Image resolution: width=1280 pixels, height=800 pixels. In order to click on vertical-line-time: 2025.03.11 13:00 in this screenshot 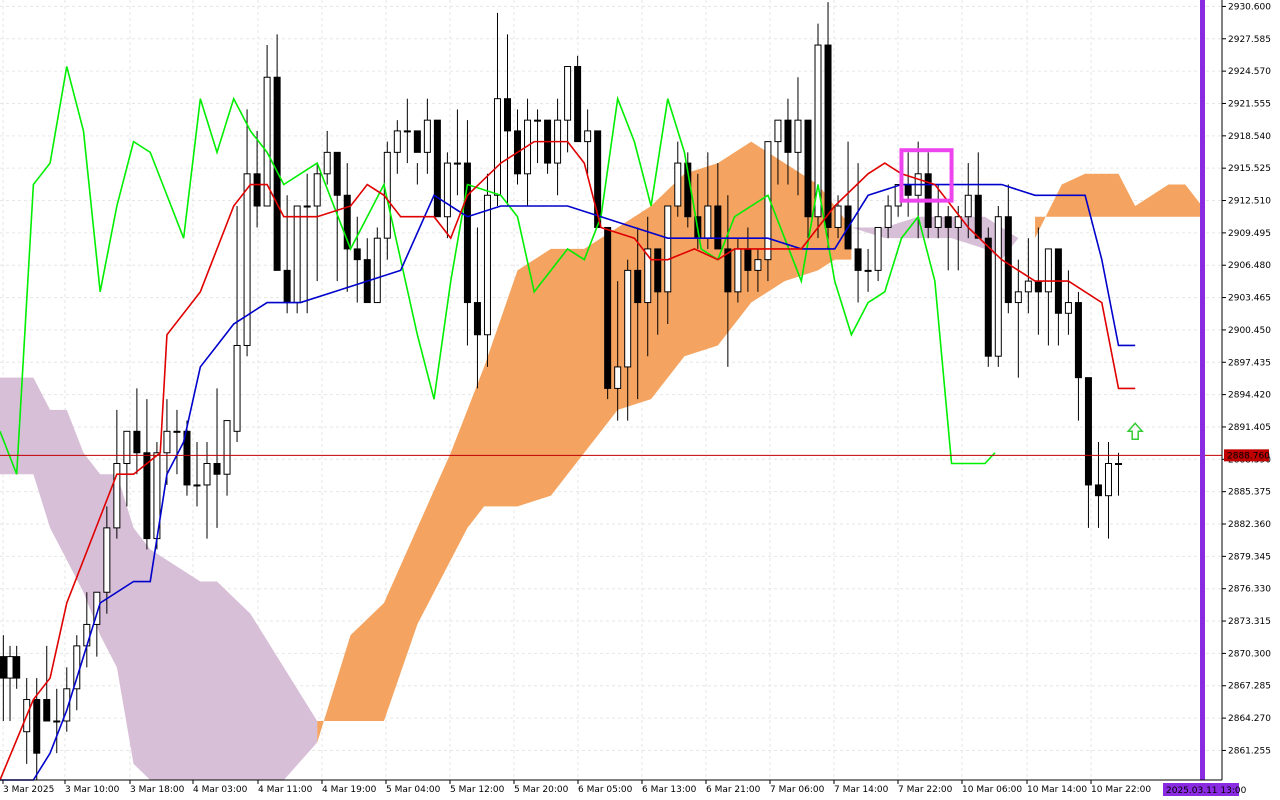, I will do `click(1206, 791)`.